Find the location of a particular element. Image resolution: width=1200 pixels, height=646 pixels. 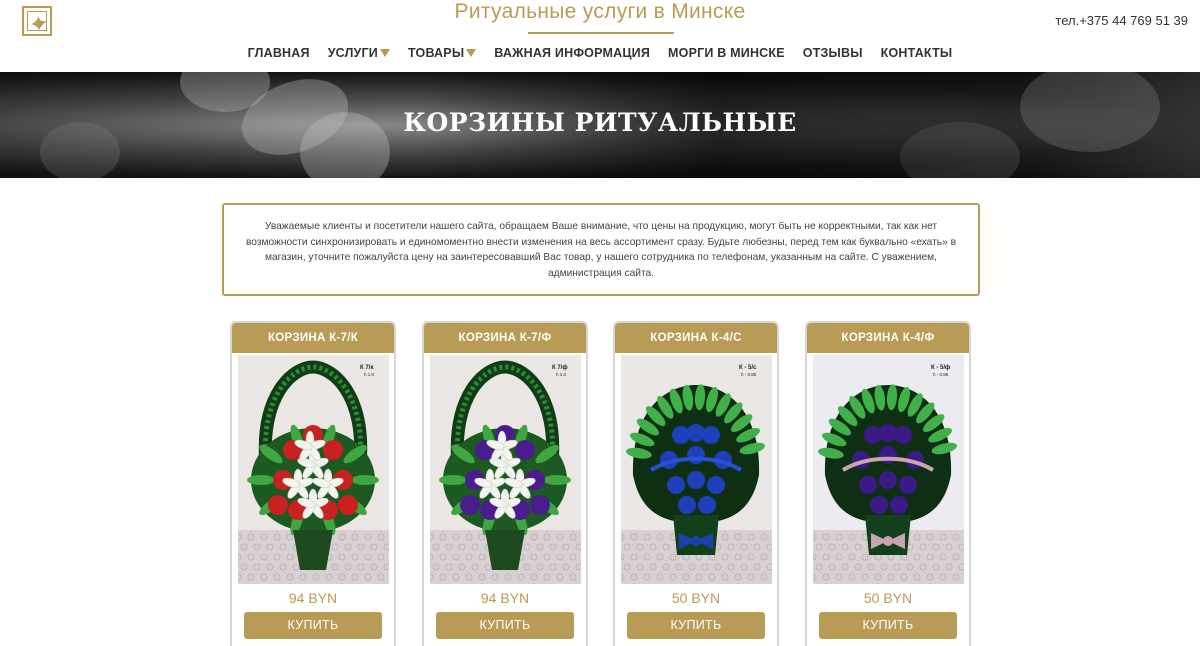

product-title: КОРЗИНА К-4/С is located at coordinates (696, 338).